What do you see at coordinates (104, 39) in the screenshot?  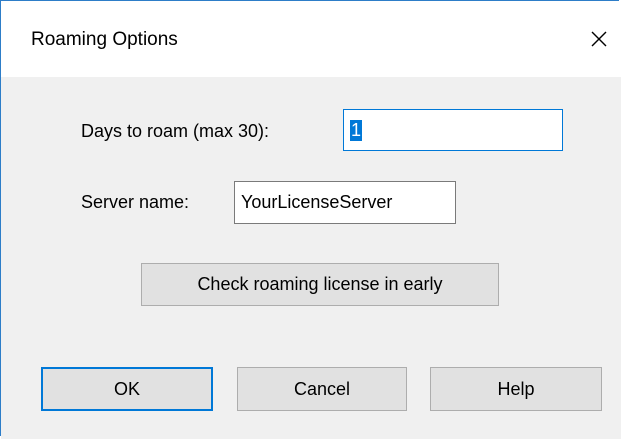 I see `window-title: Roaming Options` at bounding box center [104, 39].